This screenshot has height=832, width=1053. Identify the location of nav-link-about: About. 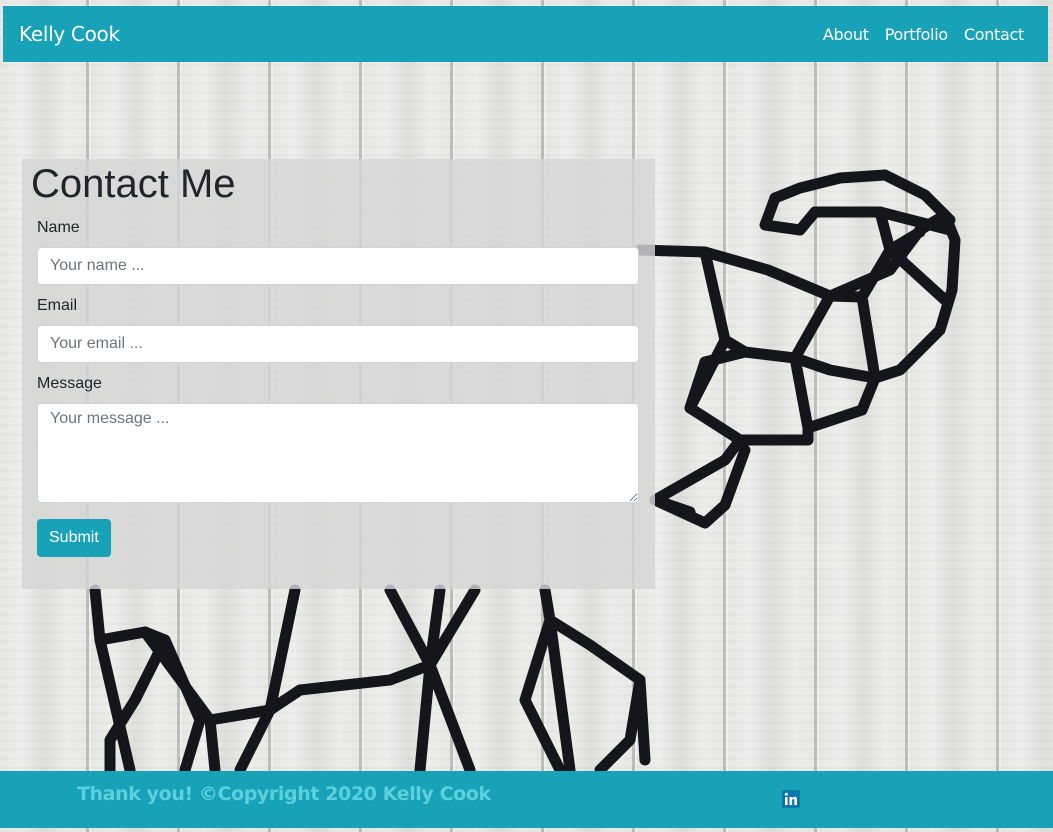
(846, 34).